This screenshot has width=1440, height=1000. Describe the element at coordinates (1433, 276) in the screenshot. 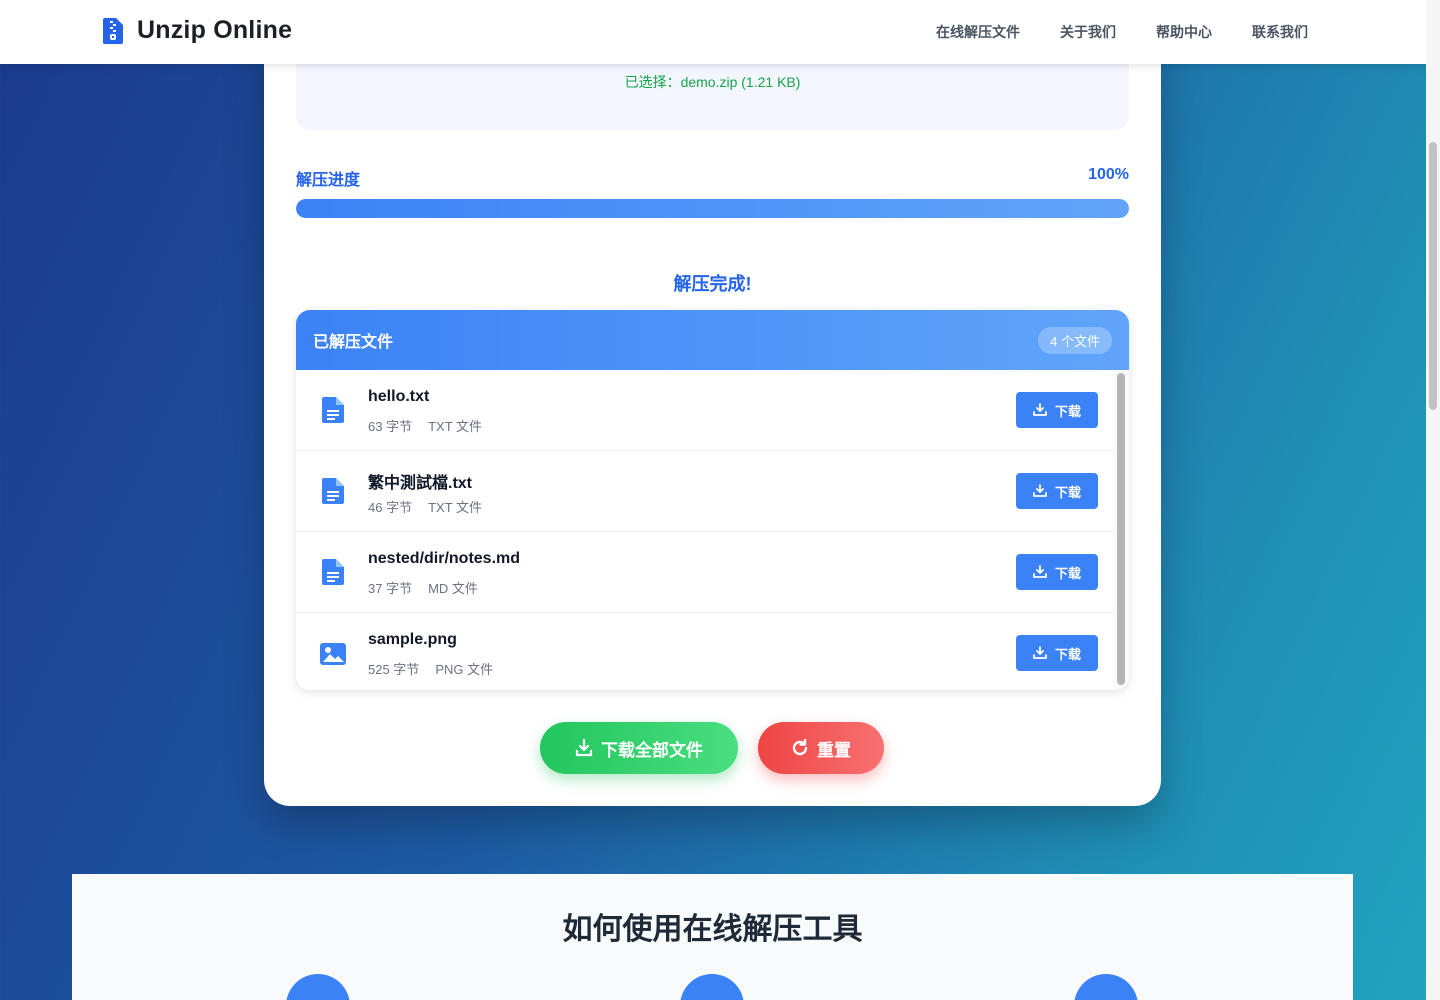

I see `page-scrollbar-thumb` at that location.